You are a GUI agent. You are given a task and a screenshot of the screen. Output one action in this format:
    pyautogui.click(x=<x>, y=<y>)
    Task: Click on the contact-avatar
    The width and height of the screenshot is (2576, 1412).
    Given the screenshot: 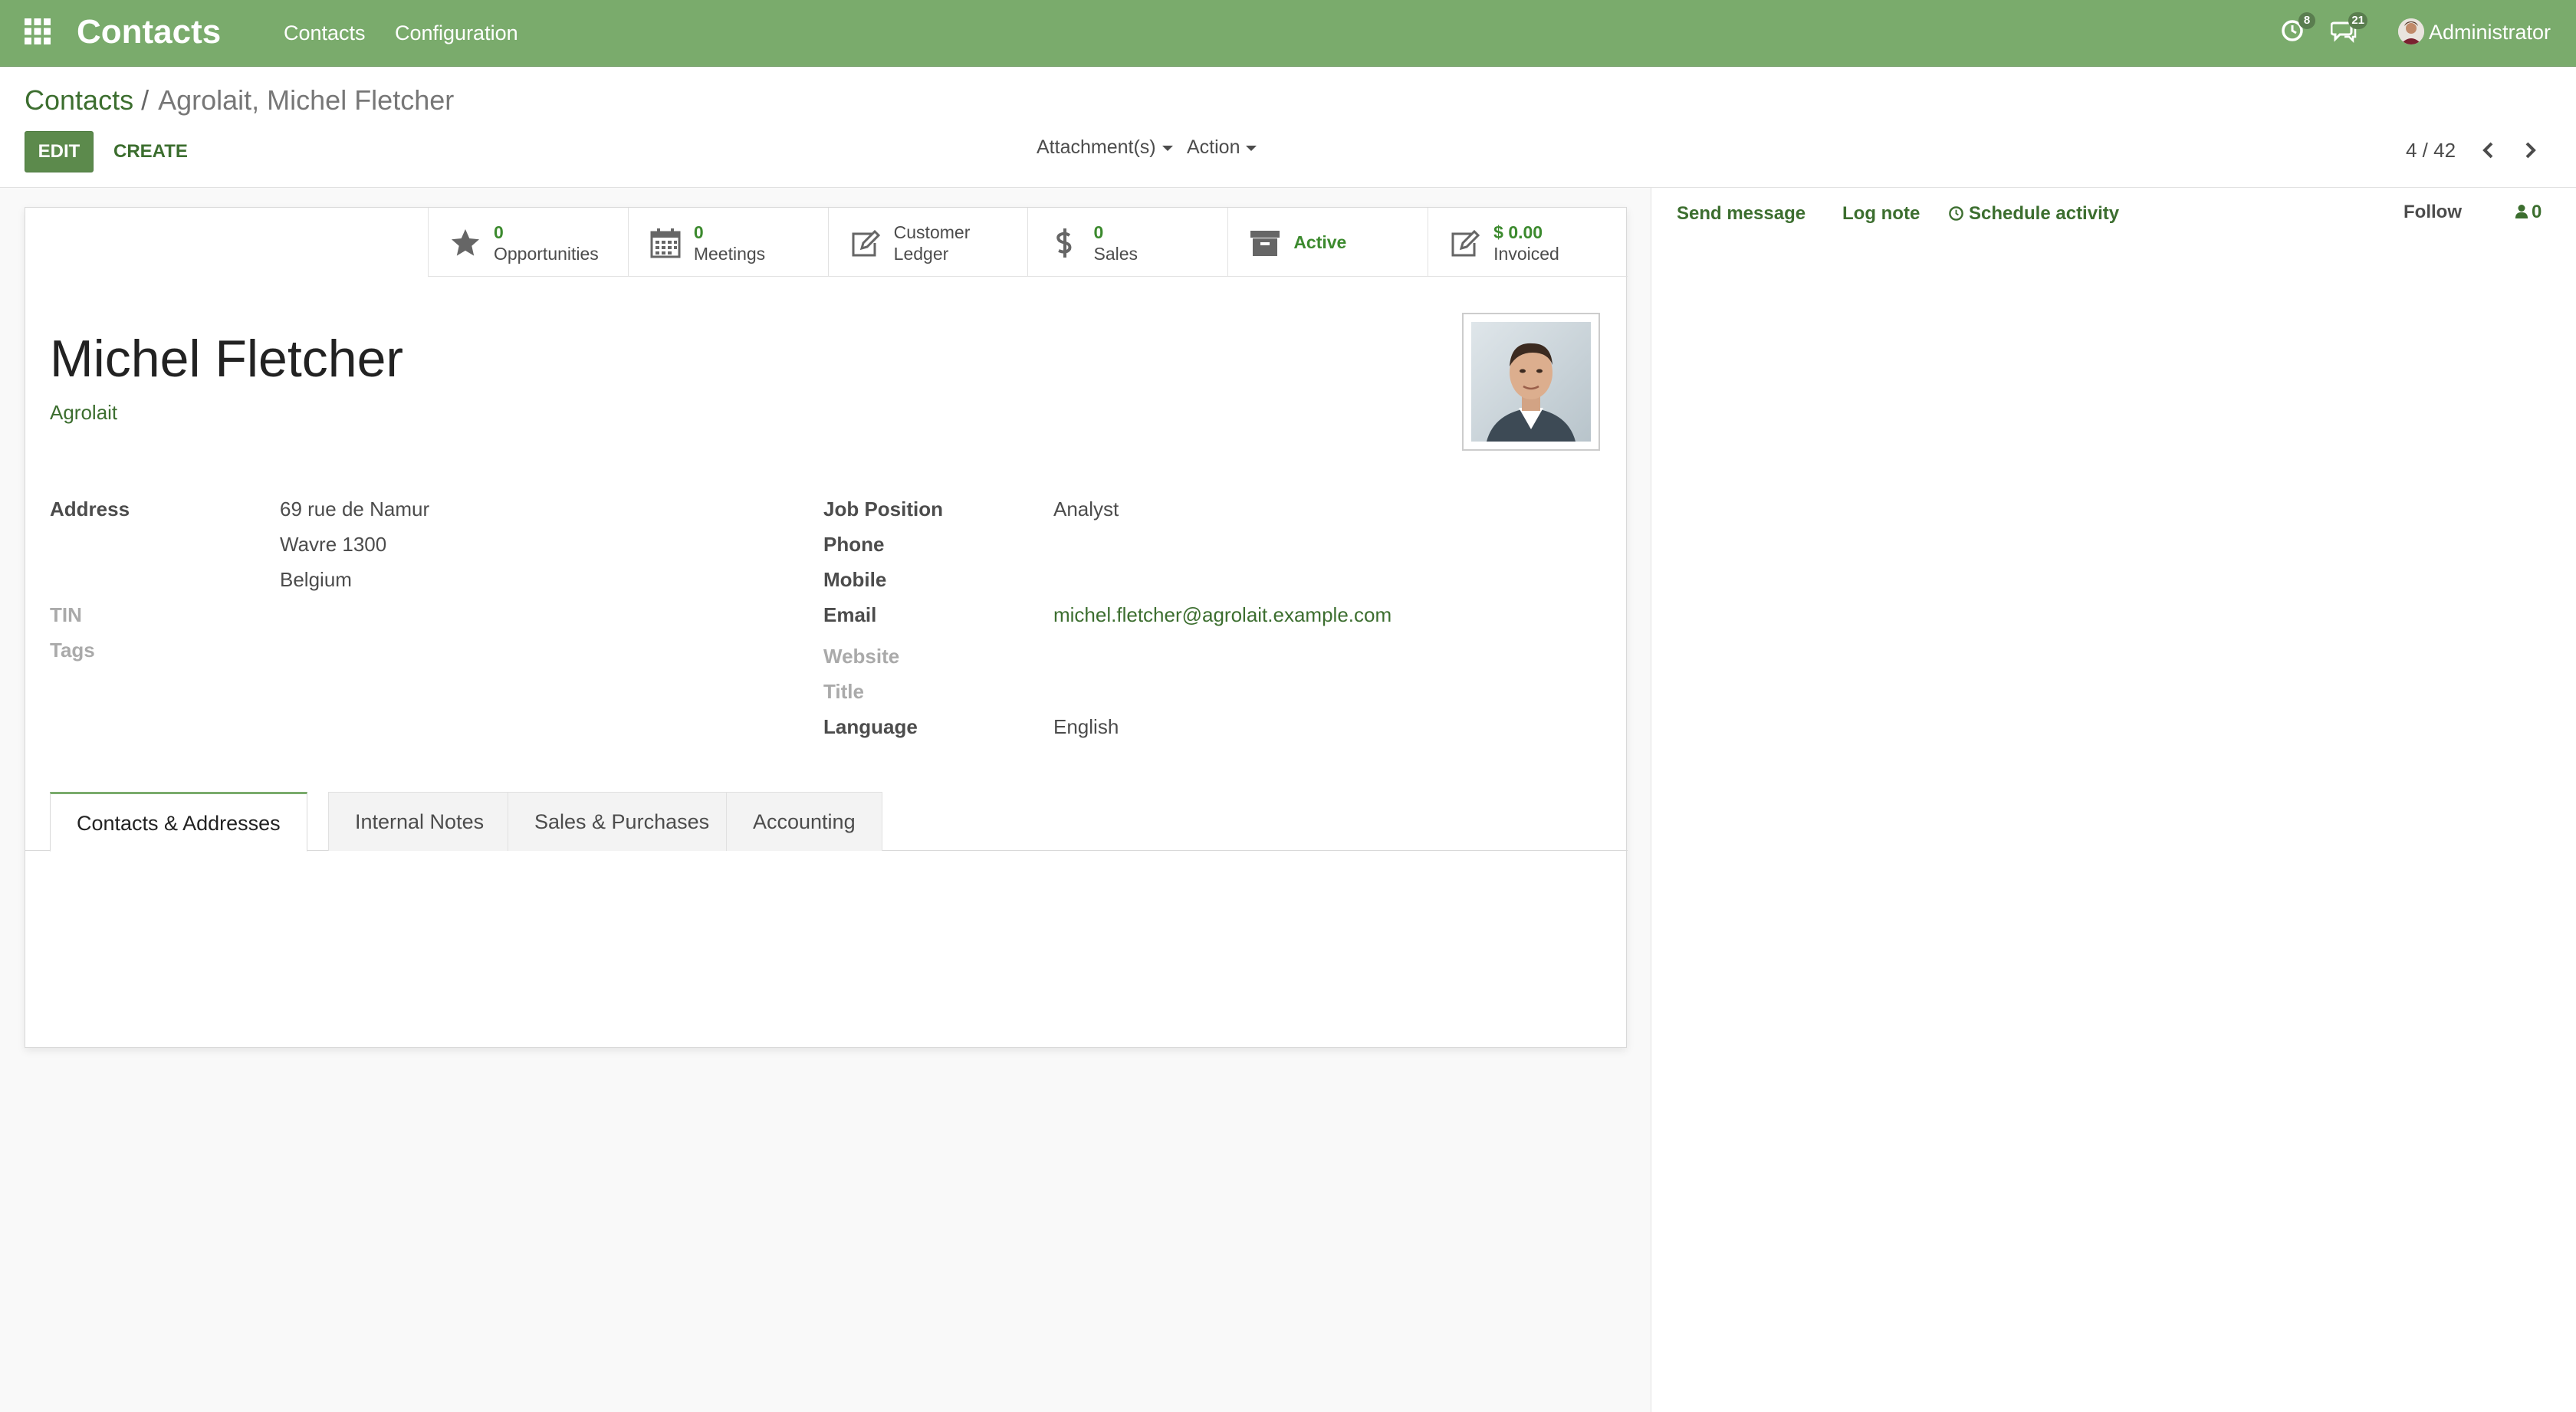 What is the action you would take?
    pyautogui.click(x=1531, y=382)
    